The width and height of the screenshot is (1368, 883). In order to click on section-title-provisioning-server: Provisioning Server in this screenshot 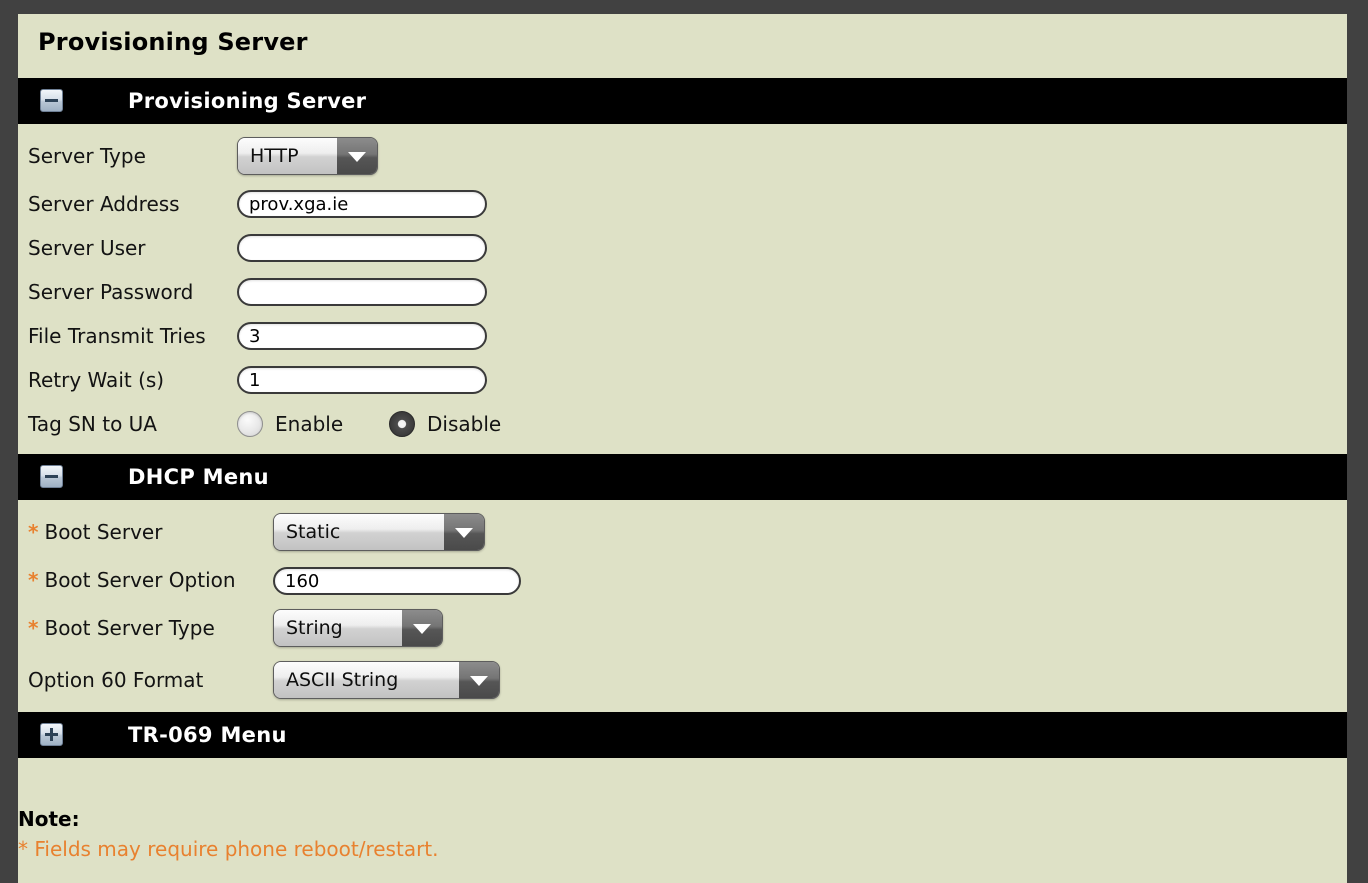, I will do `click(247, 101)`.